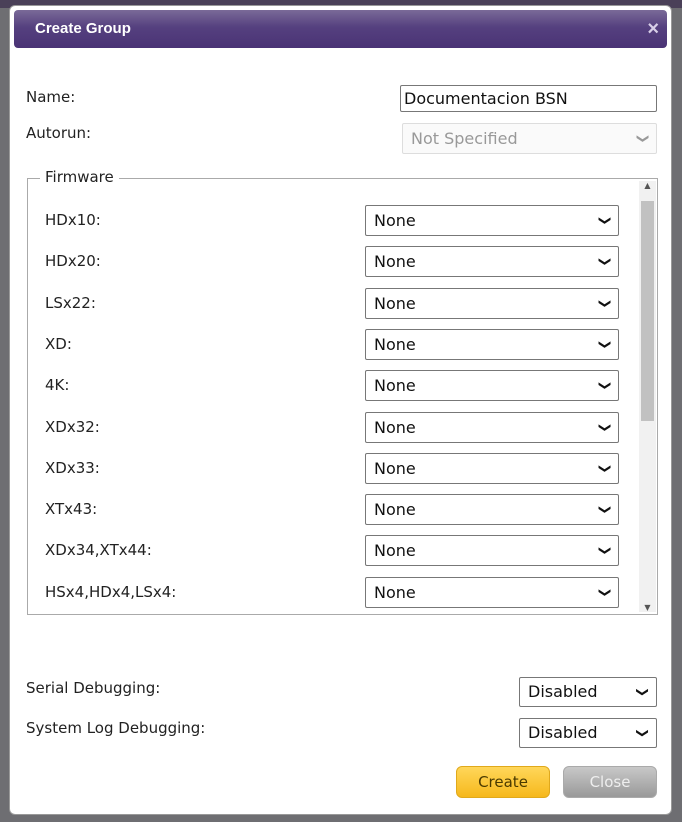 The image size is (682, 822). I want to click on dialog-title: Create Group, so click(83, 28).